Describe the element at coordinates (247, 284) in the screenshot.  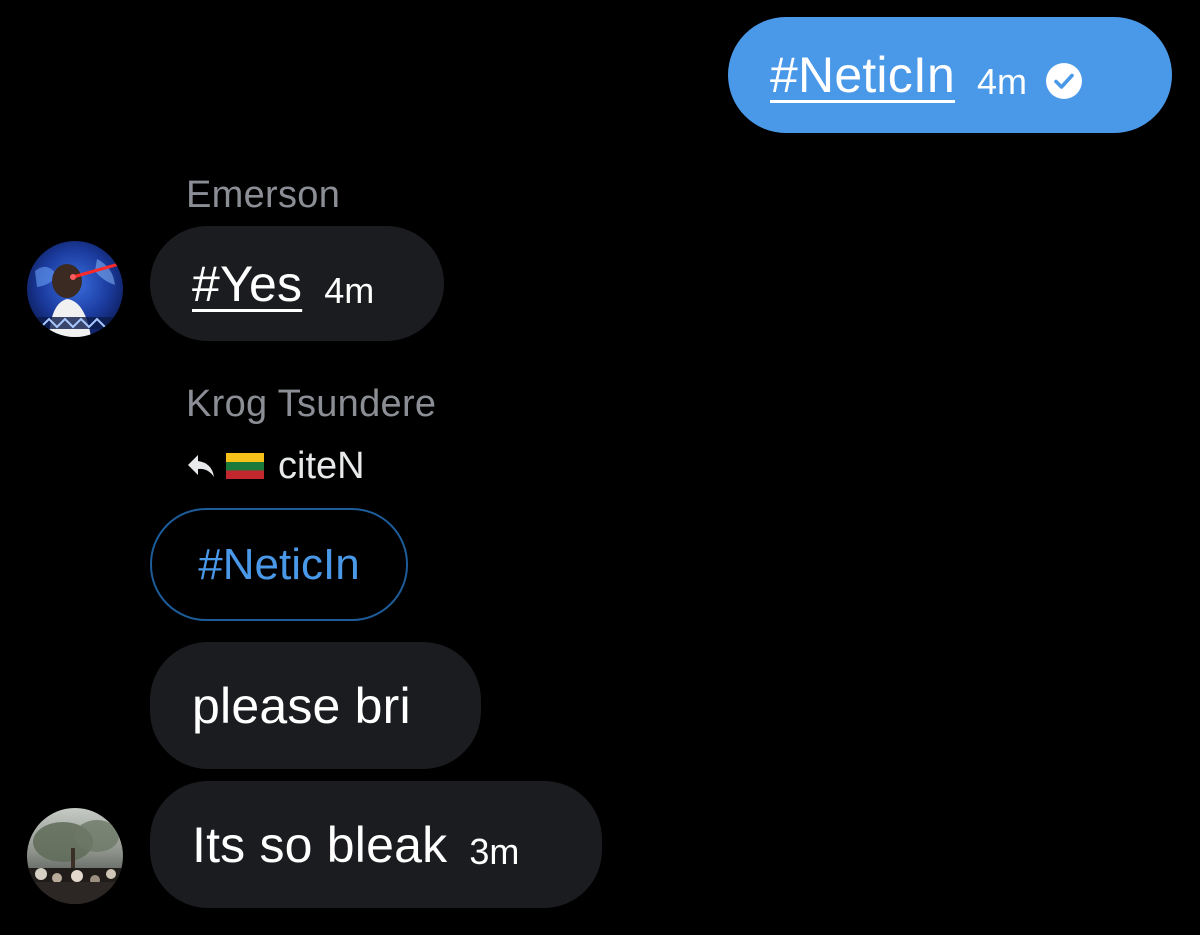
I see `received-message-hashtag: #Yes` at that location.